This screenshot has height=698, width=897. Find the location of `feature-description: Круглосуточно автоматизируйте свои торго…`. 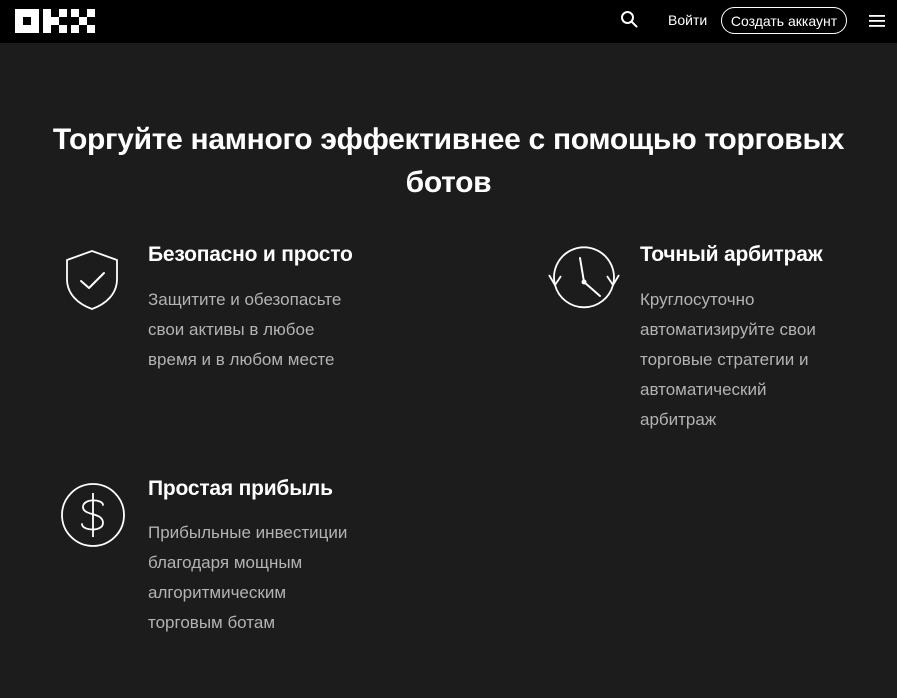

feature-description: Круглосуточно автоматизируйте свои торго… is located at coordinates (728, 359).